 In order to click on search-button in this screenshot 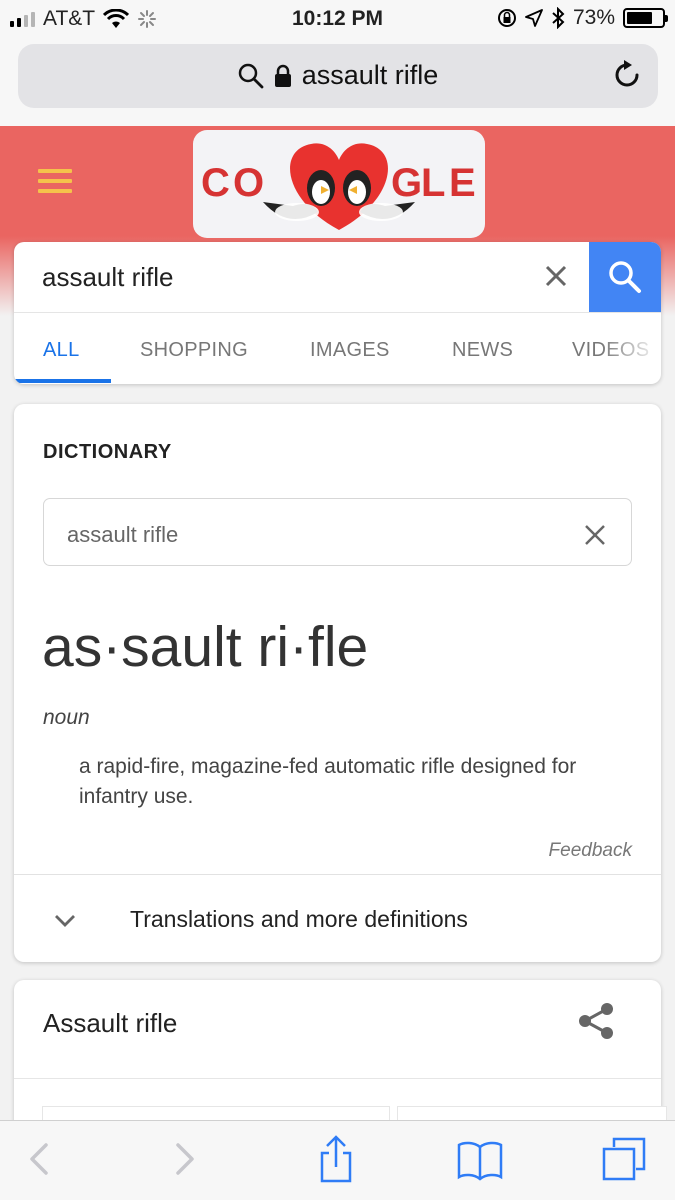, I will do `click(625, 277)`.